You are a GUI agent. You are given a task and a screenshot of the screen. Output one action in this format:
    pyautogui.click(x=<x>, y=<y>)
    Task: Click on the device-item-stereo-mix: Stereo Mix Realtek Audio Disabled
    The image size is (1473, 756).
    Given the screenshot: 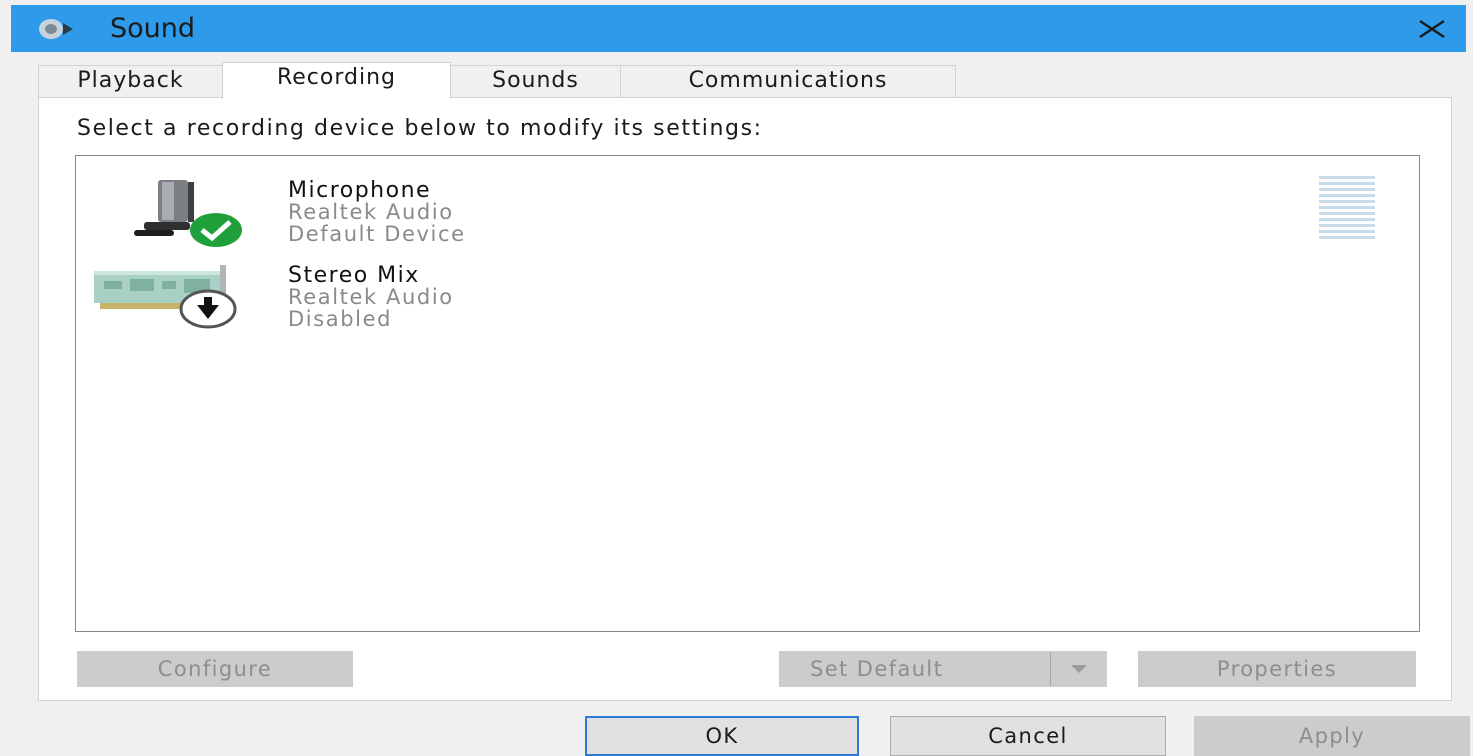 What is the action you would take?
    pyautogui.click(x=747, y=290)
    